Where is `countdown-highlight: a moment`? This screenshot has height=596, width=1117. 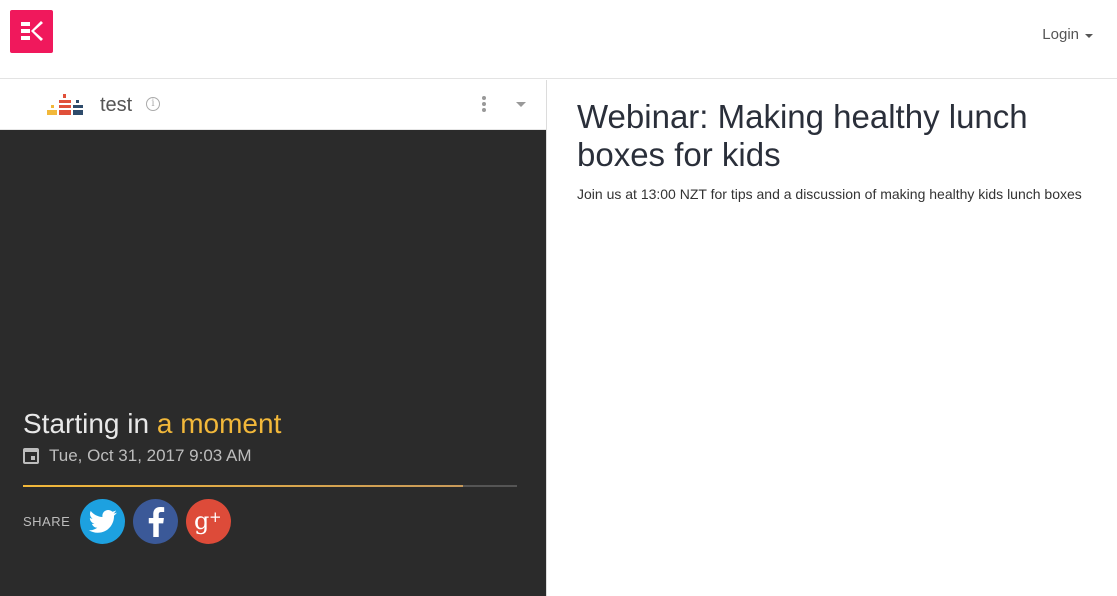 countdown-highlight: a moment is located at coordinates (219, 423).